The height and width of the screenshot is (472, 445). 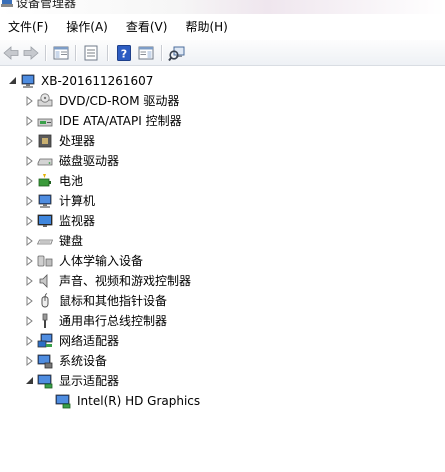 What do you see at coordinates (45, 100) in the screenshot?
I see `dvd-drive-icon` at bounding box center [45, 100].